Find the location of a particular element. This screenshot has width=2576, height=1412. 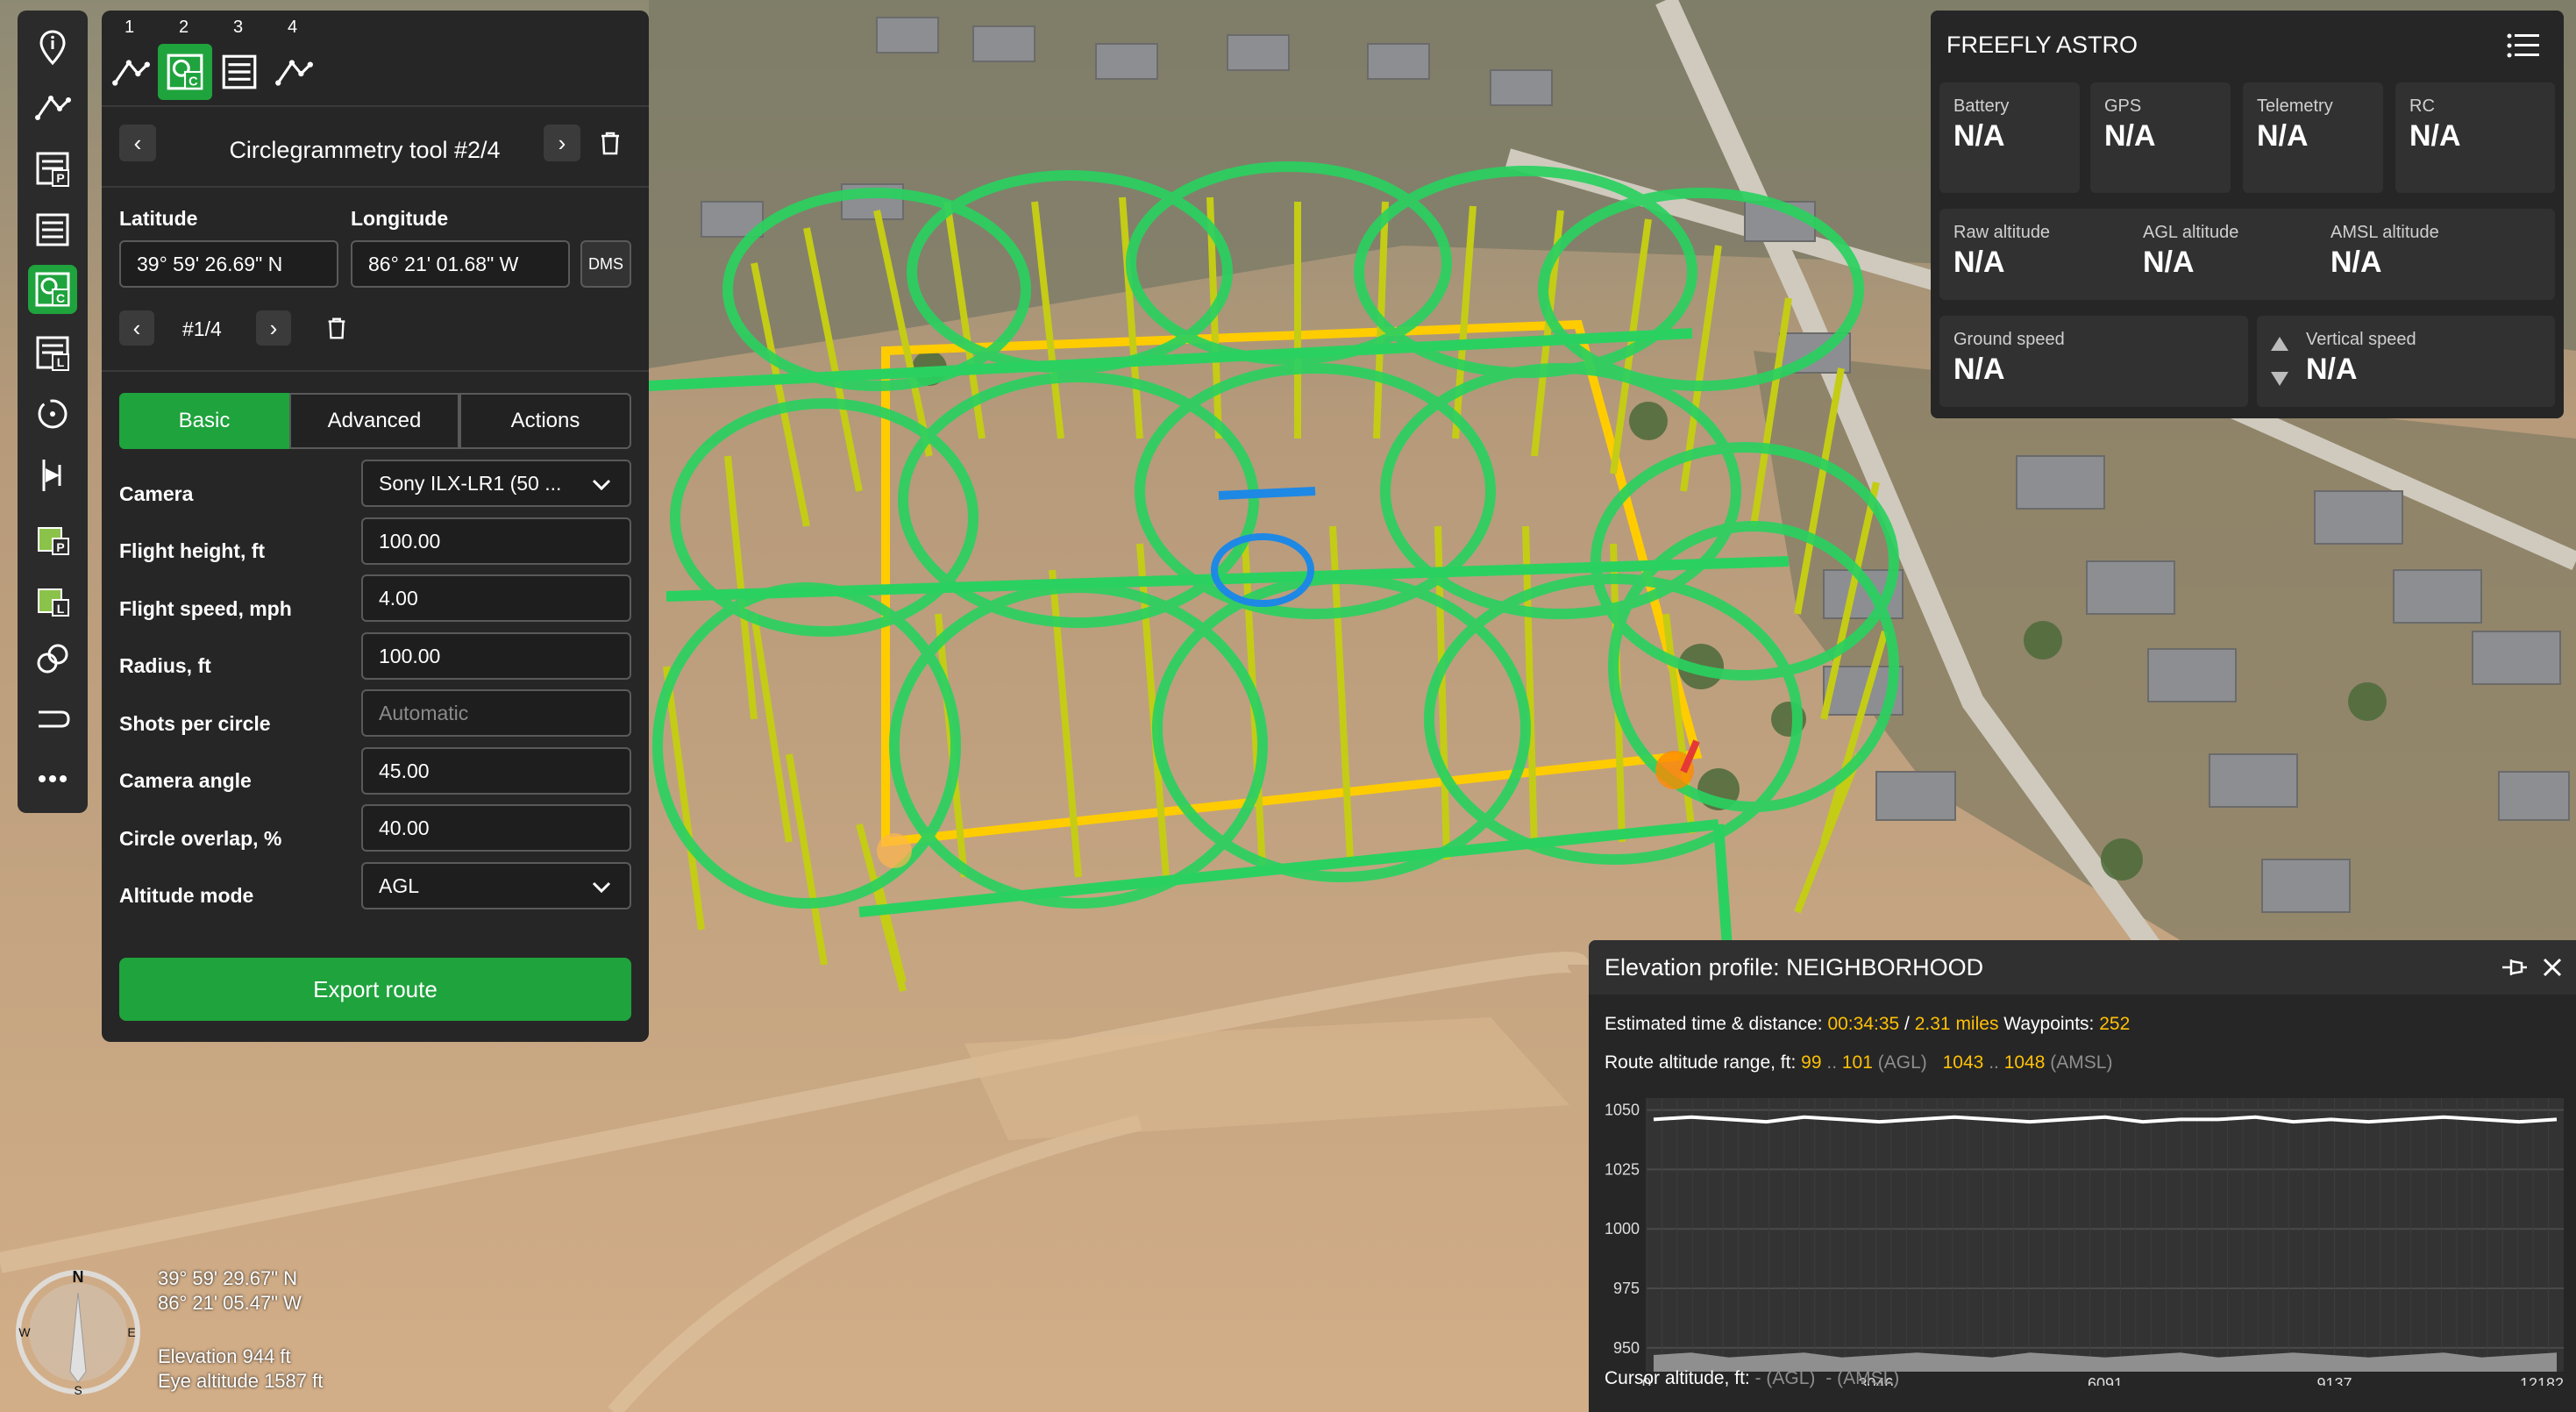

facade-tool-button is located at coordinates (52, 475).